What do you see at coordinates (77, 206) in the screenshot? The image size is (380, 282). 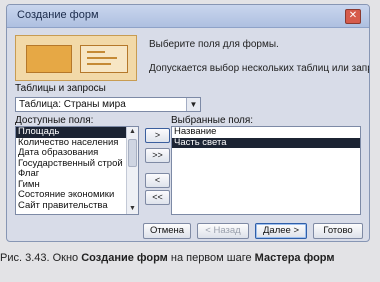 I see `list-item: Сайт правительства` at bounding box center [77, 206].